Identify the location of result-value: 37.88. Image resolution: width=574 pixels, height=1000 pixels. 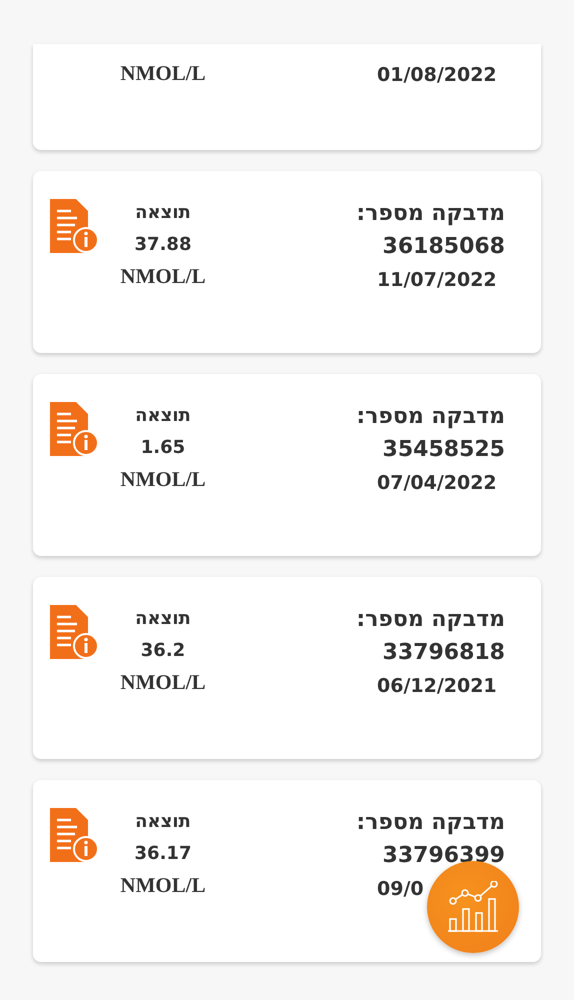
(163, 245).